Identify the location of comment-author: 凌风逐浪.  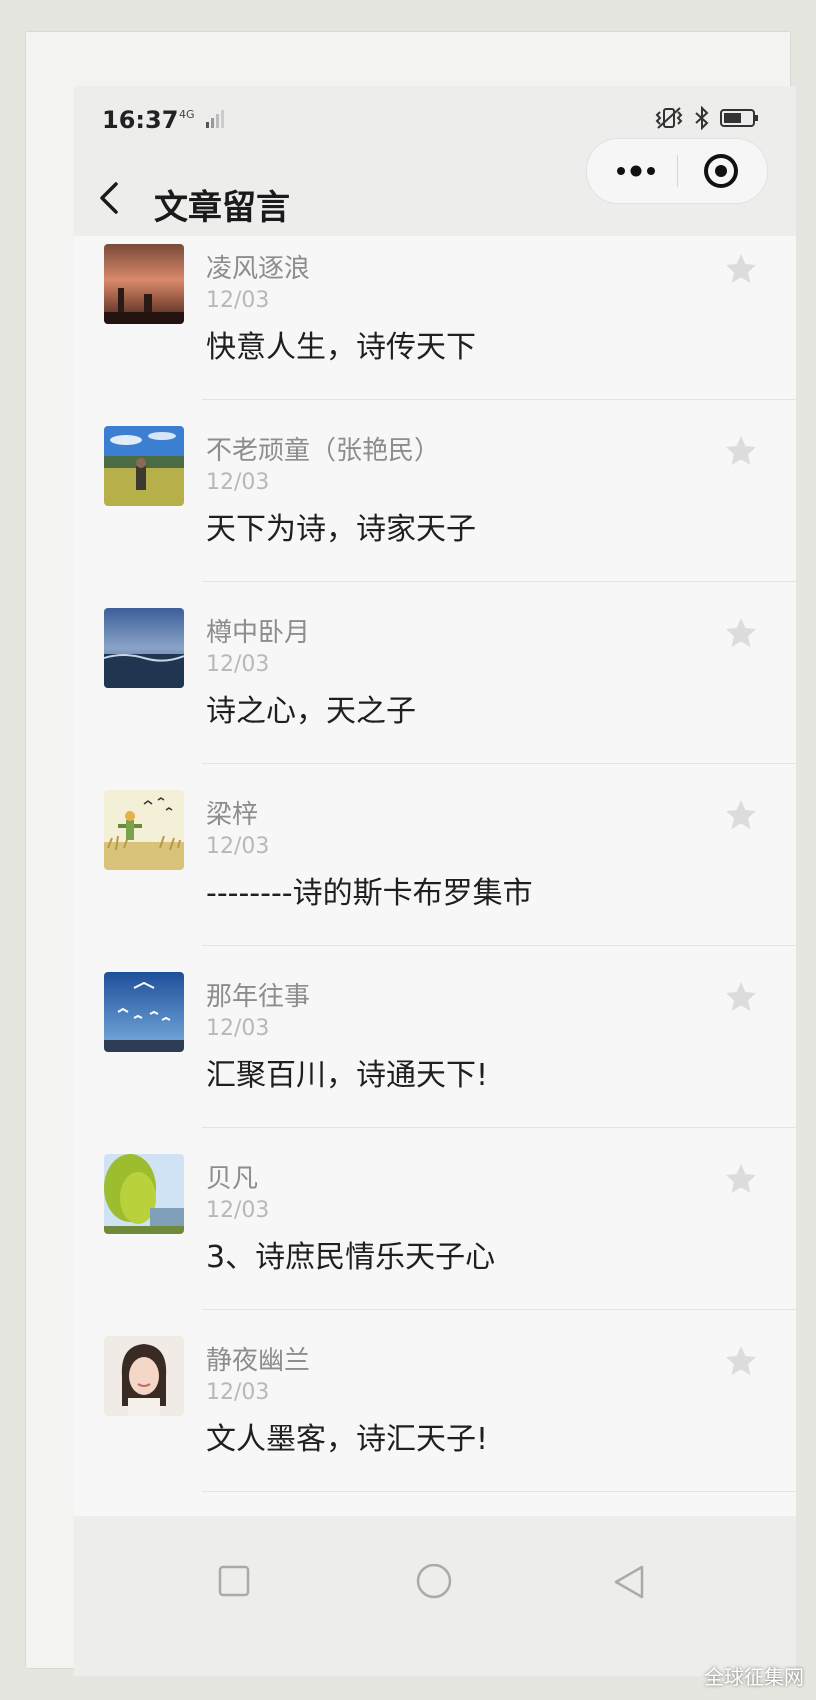
(258, 269).